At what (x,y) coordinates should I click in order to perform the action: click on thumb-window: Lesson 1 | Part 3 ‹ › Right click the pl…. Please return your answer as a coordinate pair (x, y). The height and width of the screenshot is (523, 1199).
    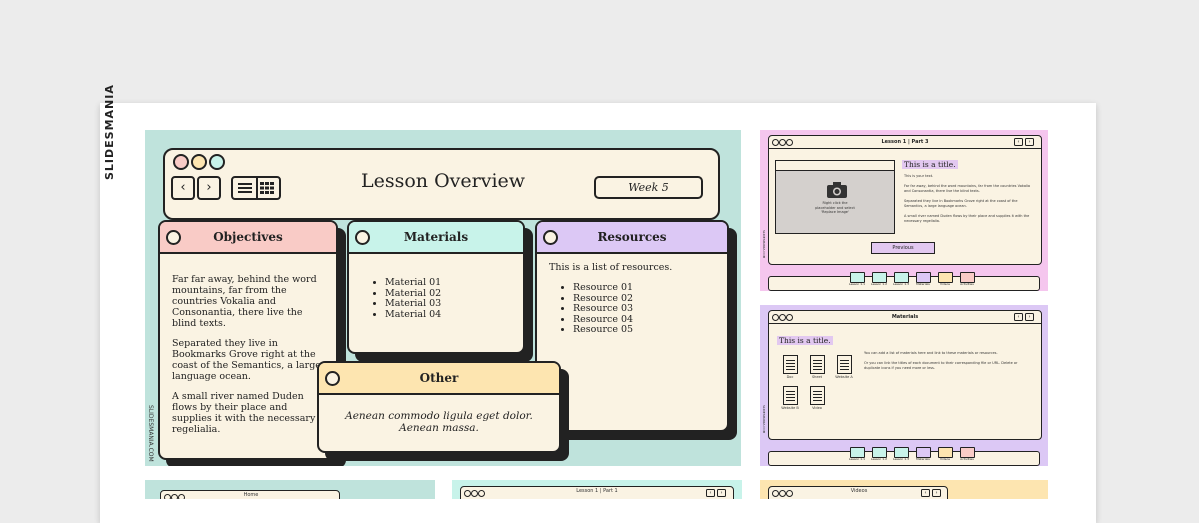
    Looking at the image, I should click on (905, 200).